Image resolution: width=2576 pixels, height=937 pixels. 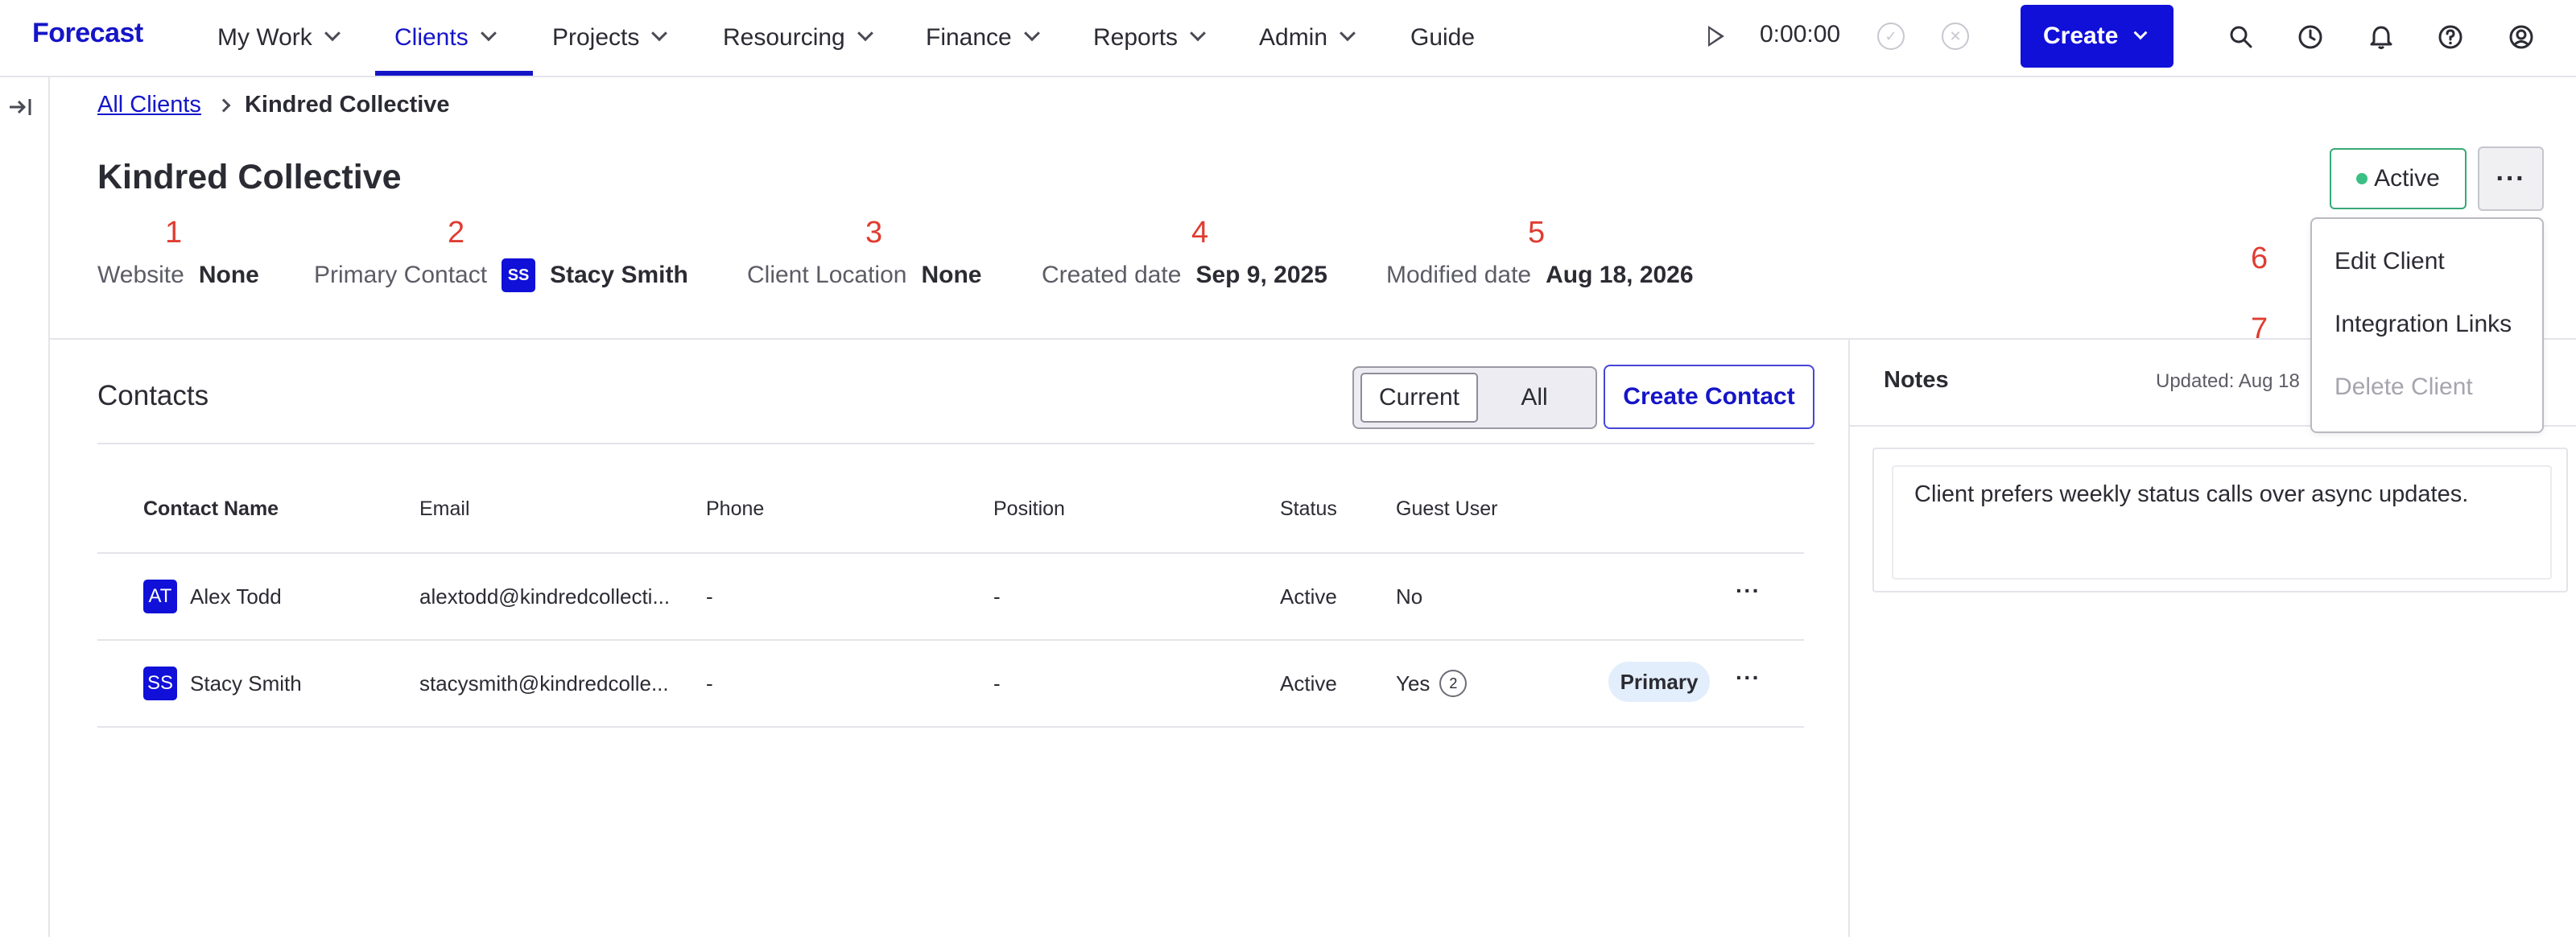 What do you see at coordinates (784, 37) in the screenshot?
I see `nav-label: Resourcing` at bounding box center [784, 37].